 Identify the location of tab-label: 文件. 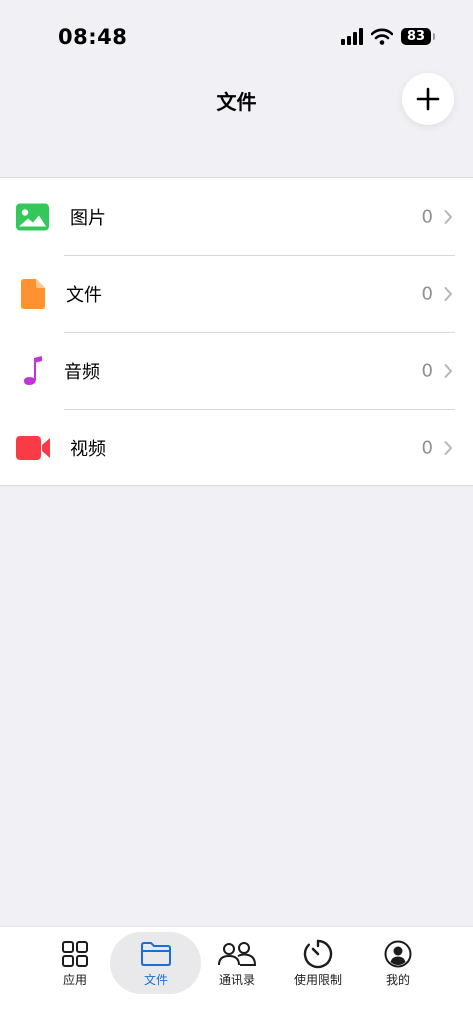
(155, 980).